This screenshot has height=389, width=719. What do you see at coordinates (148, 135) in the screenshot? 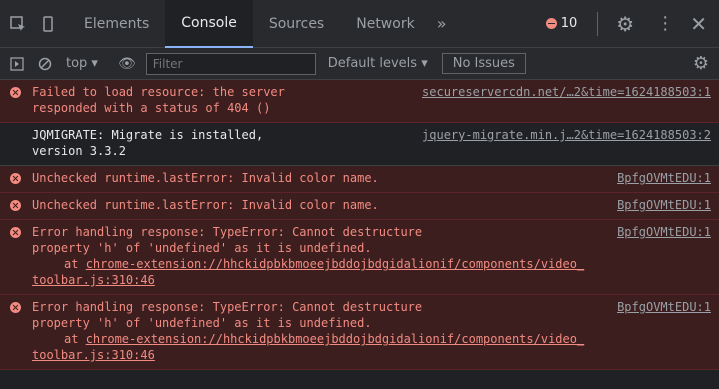
I see `message-text: JQMIGRATE: Migrate is installed,` at bounding box center [148, 135].